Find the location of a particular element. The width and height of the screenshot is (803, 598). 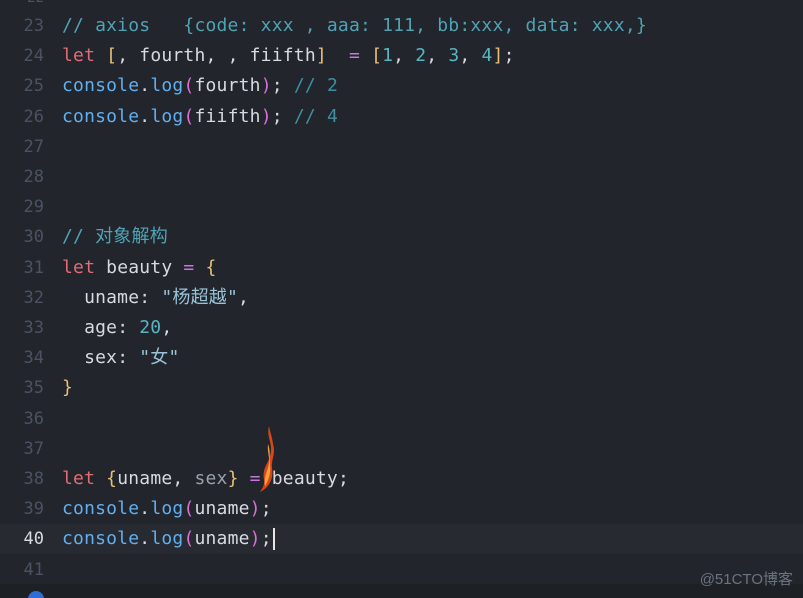

code-line: 27 is located at coordinates (401, 147).